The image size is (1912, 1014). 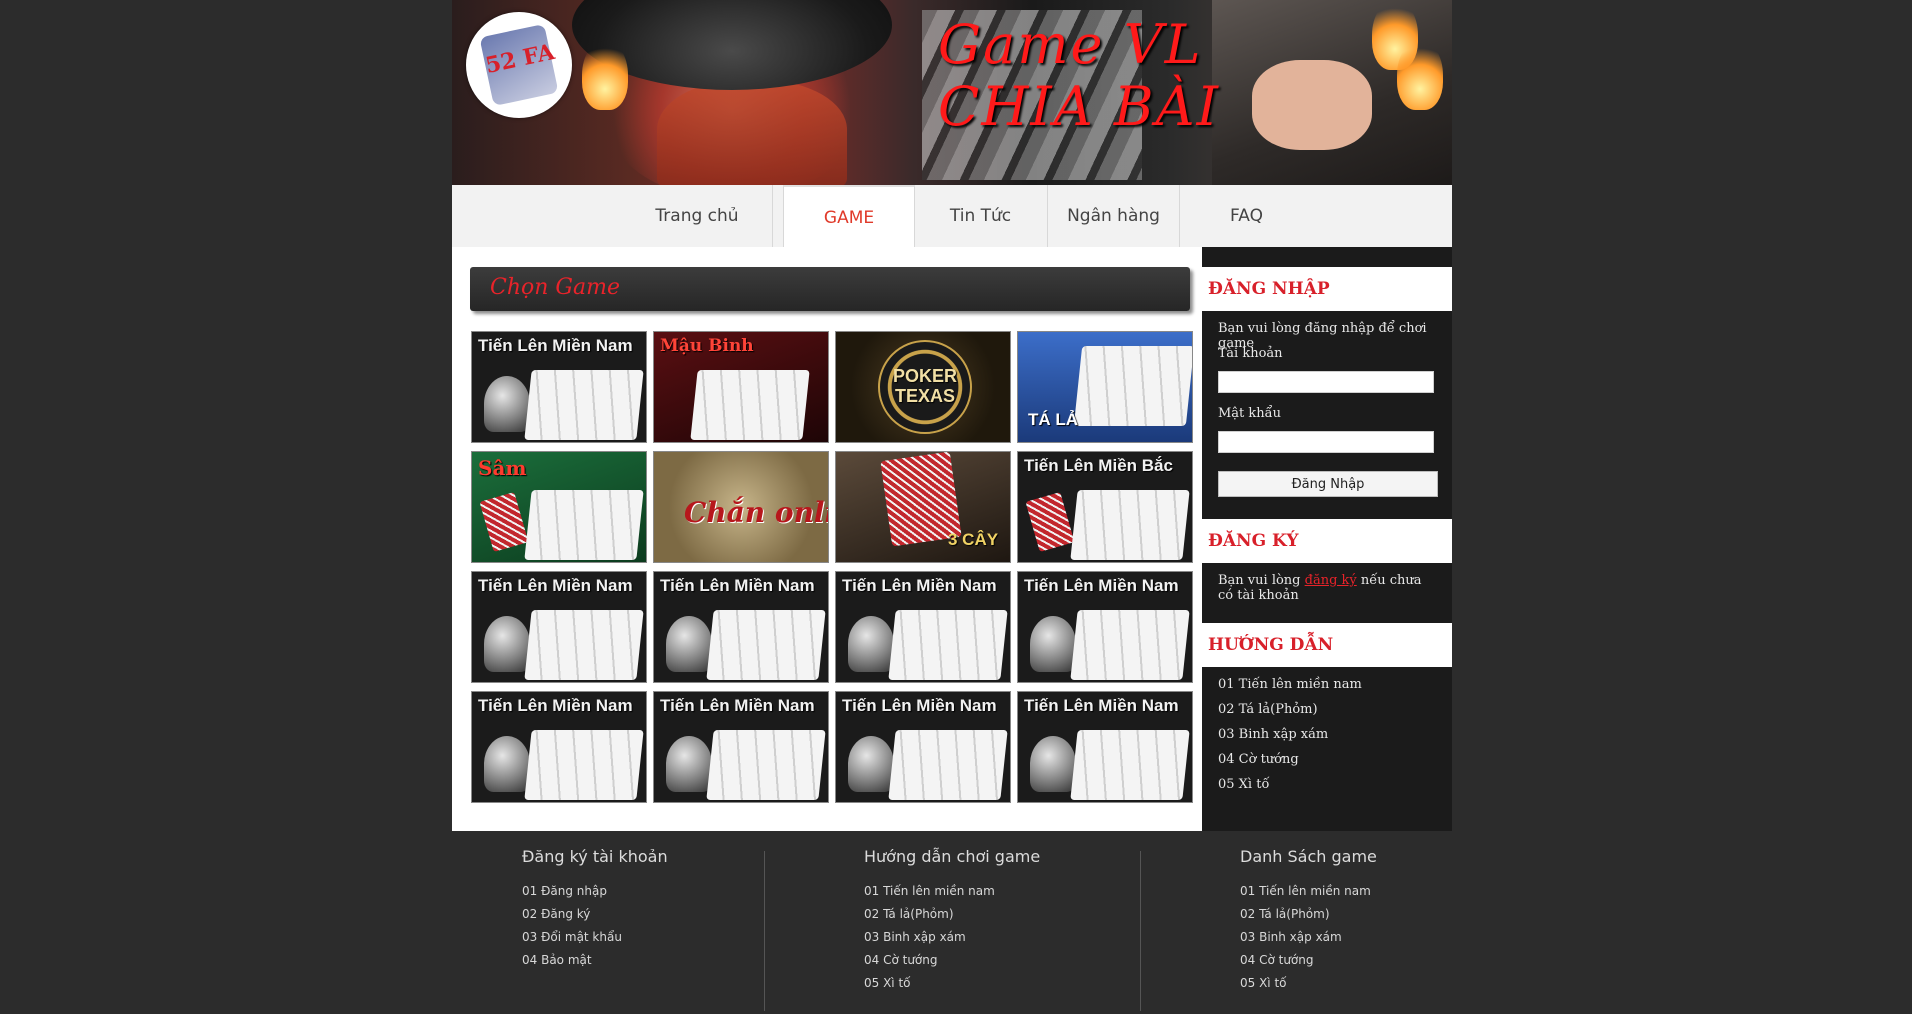 I want to click on game-tile-sam: Sâm, so click(x=559, y=507).